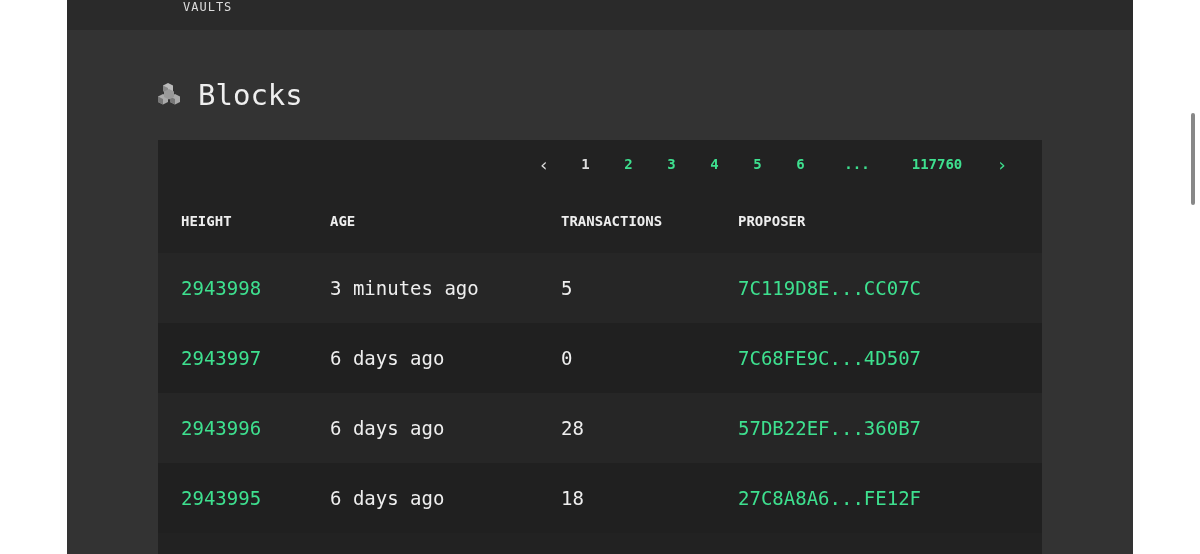 The height and width of the screenshot is (554, 1200). Describe the element at coordinates (573, 428) in the screenshot. I see `transactions-cell-text: 28` at that location.